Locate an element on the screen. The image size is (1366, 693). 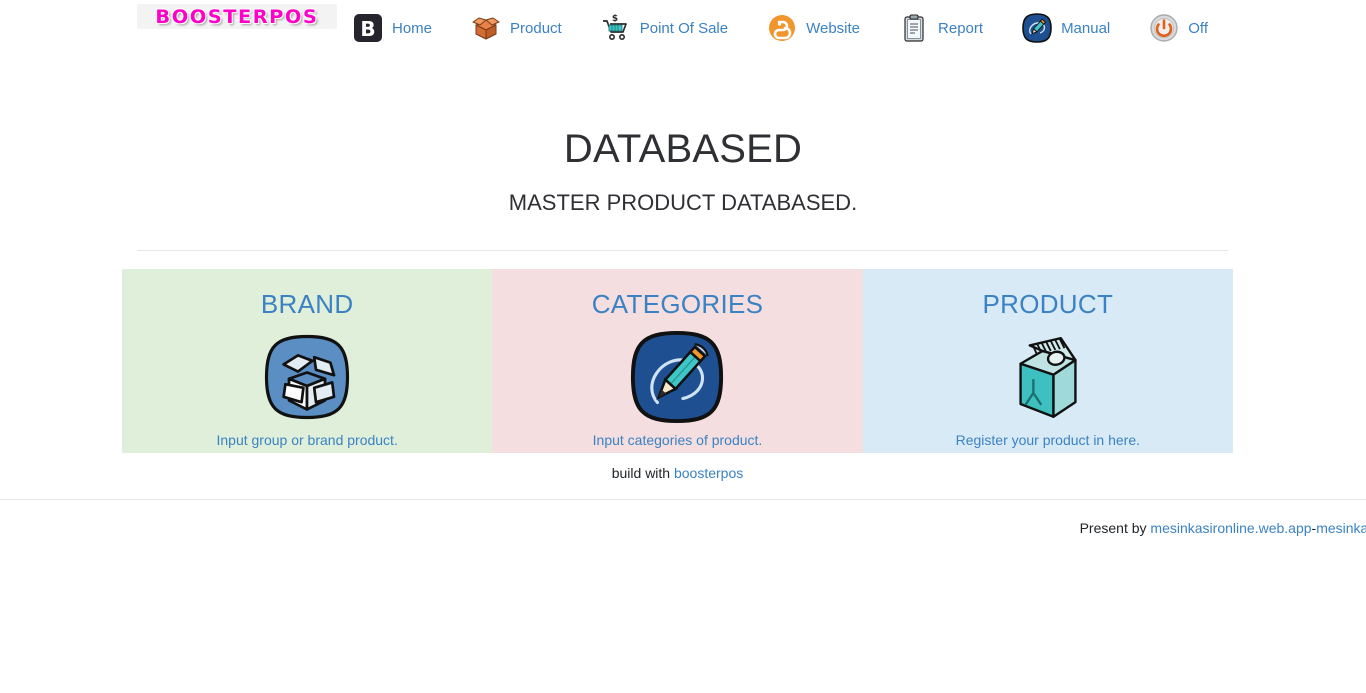
card-categories-desc: Input categories of product. is located at coordinates (677, 440).